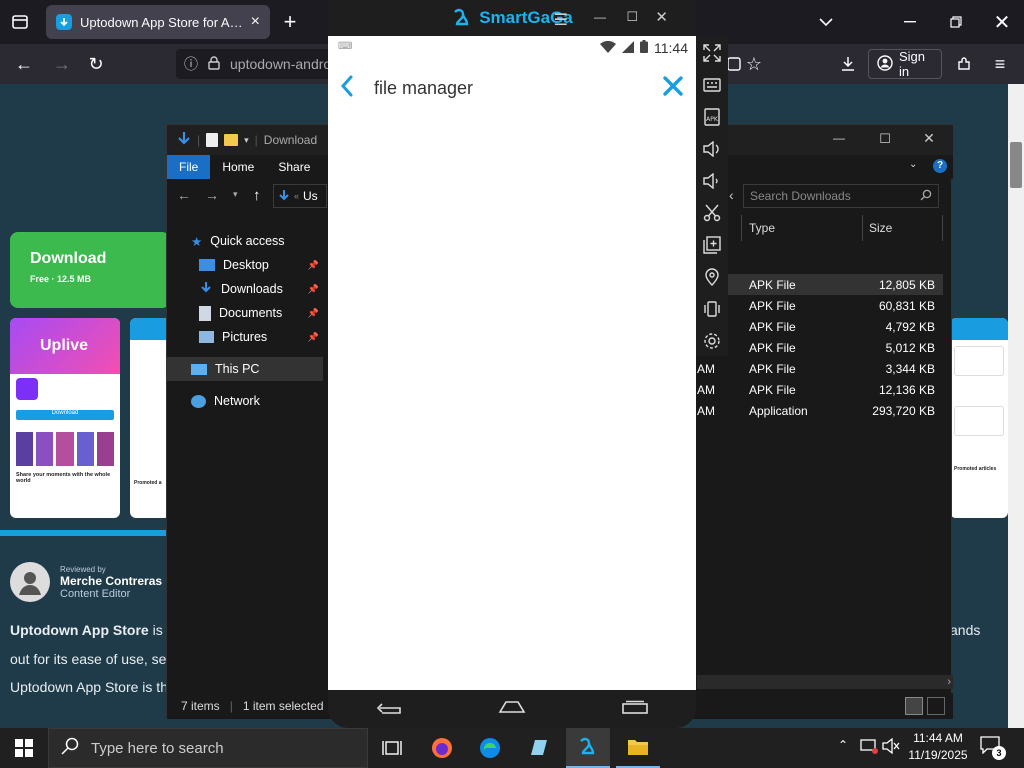 The image size is (1024, 768). What do you see at coordinates (392, 748) in the screenshot?
I see `task-view-icon` at bounding box center [392, 748].